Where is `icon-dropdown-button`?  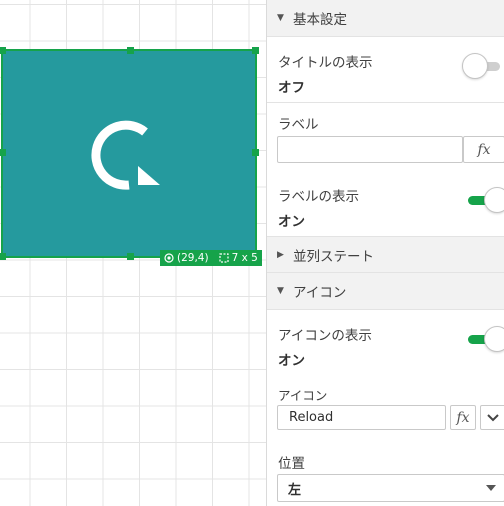 icon-dropdown-button is located at coordinates (492, 417).